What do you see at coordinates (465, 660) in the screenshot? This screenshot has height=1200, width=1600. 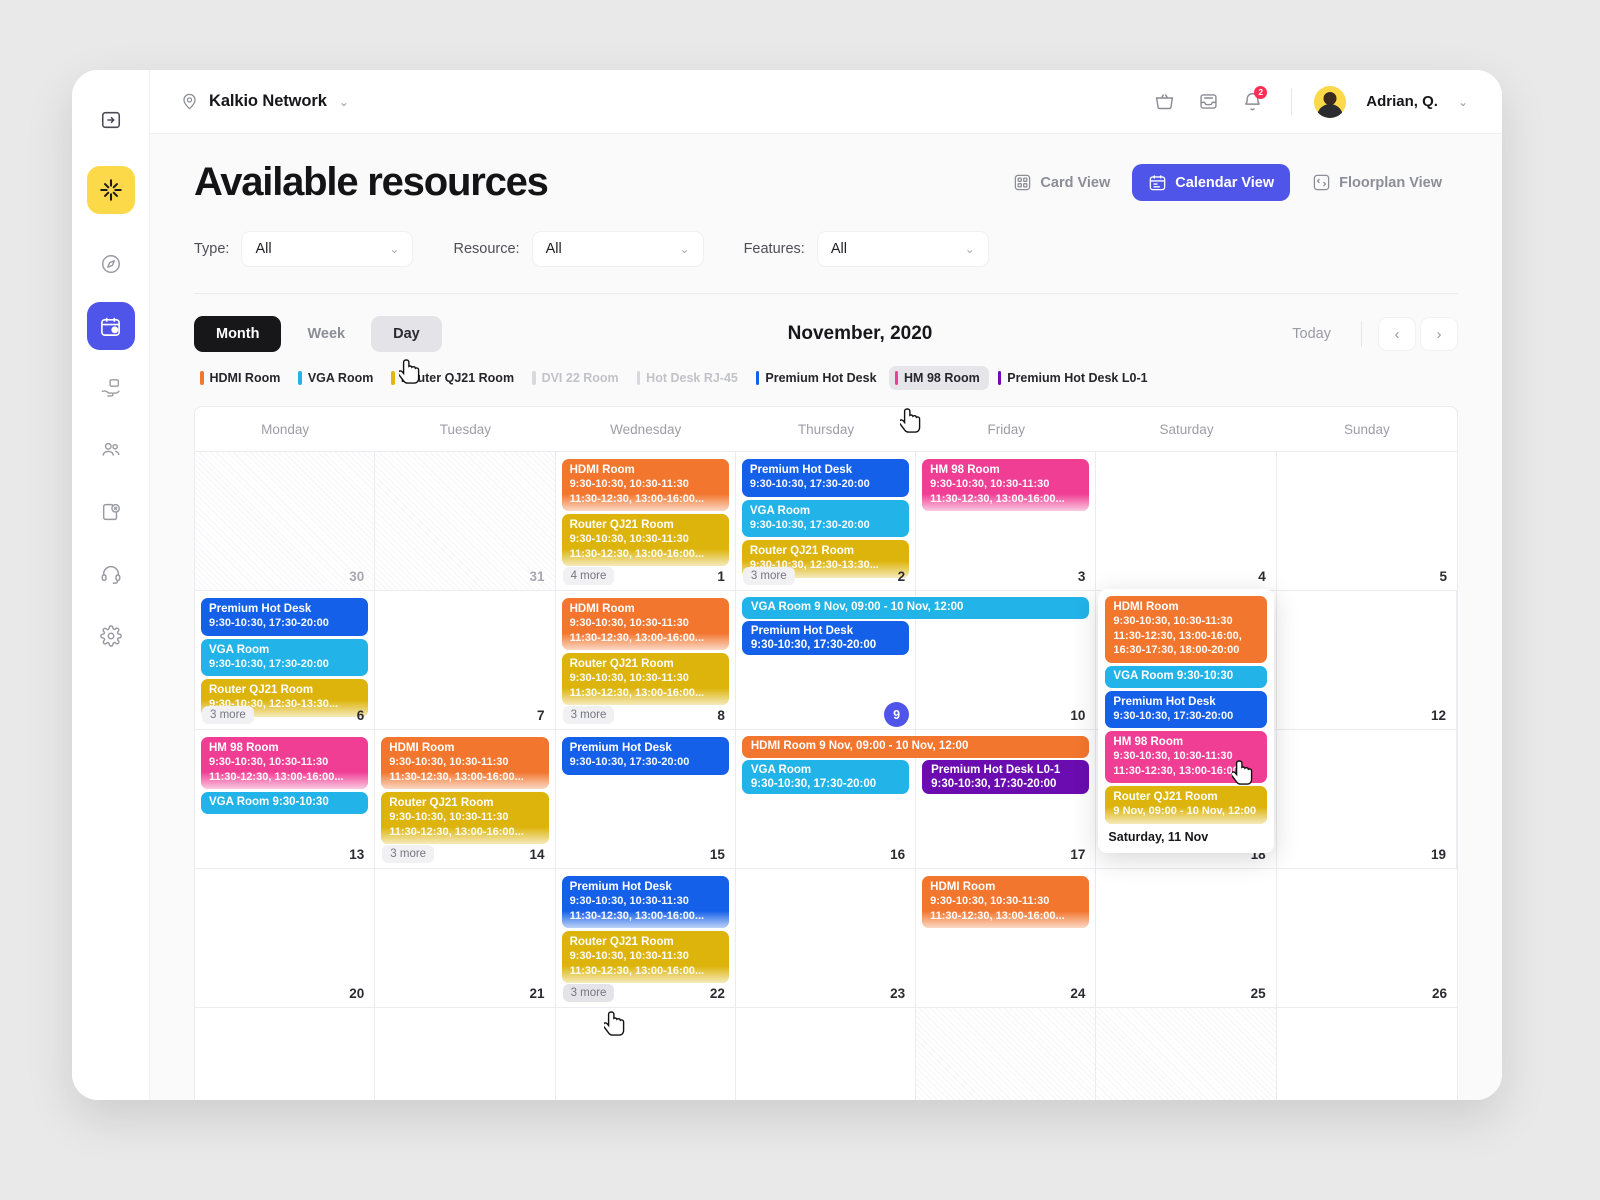 I see `calendar-day-cell: 7` at bounding box center [465, 660].